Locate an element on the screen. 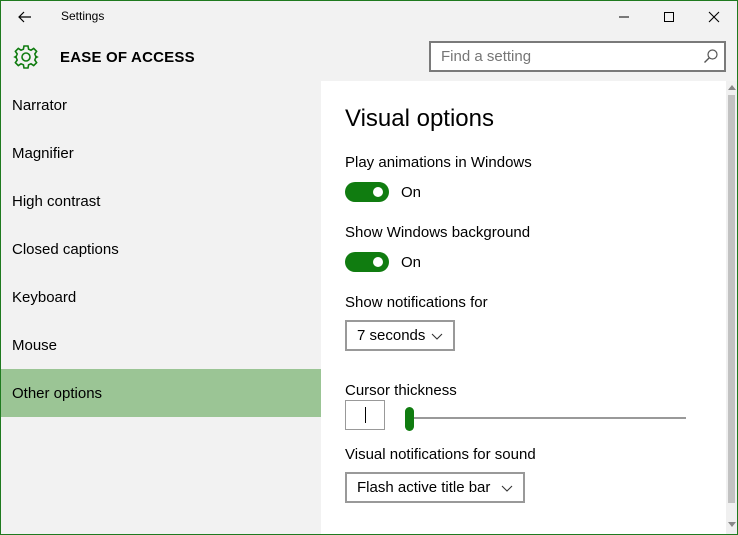 This screenshot has height=535, width=738. cursor-thickness-slider-thumb is located at coordinates (409, 419).